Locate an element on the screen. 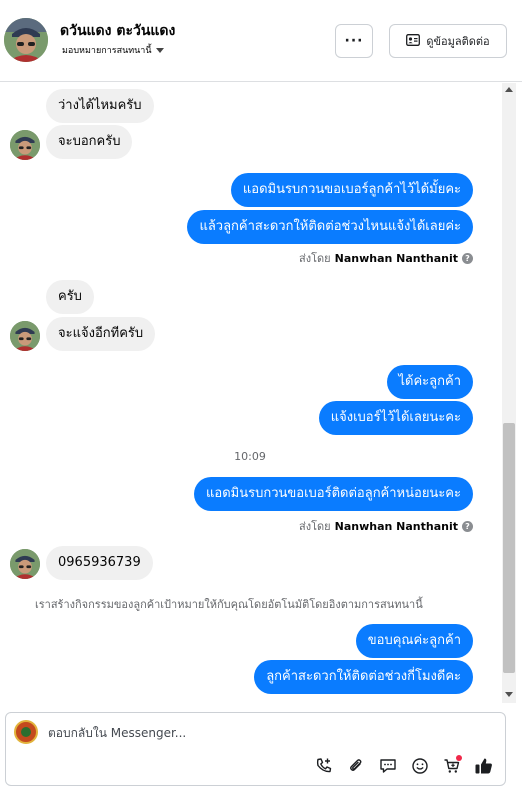 This screenshot has height=795, width=522. outgoing-message: แจ้งเบอร์ไว้ได้เลยนะคะ is located at coordinates (395, 418).